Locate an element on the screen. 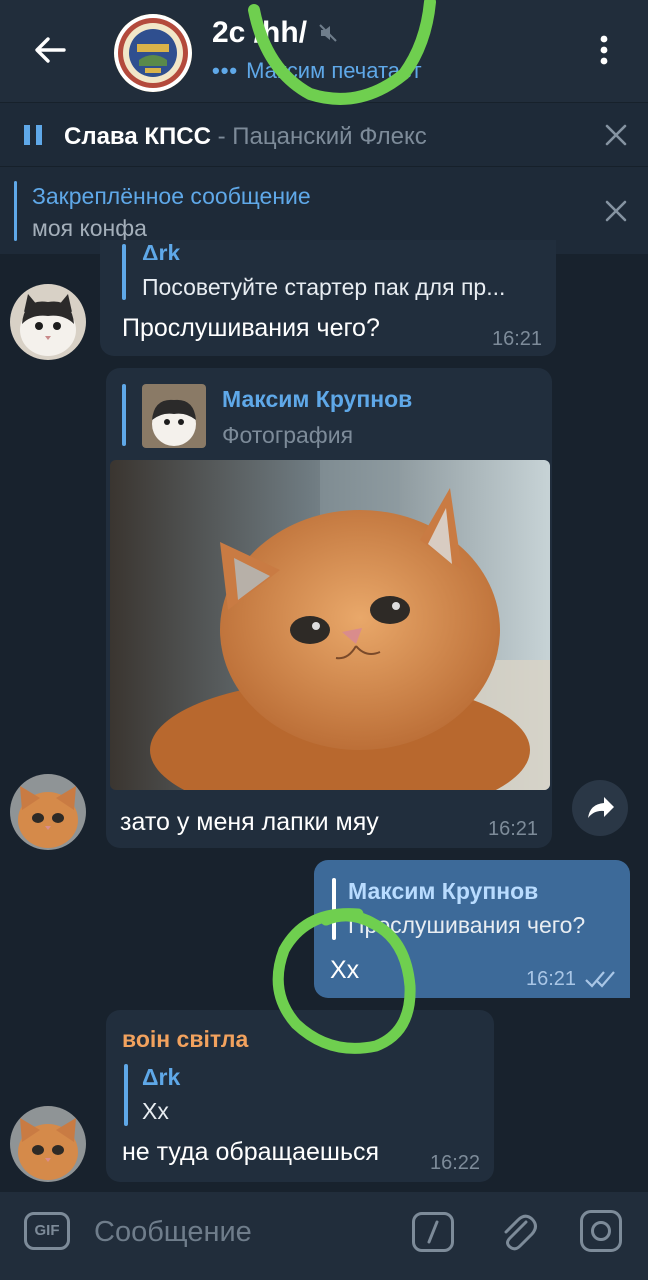 This screenshot has width=648, height=1280. slash-command-icon is located at coordinates (433, 1232).